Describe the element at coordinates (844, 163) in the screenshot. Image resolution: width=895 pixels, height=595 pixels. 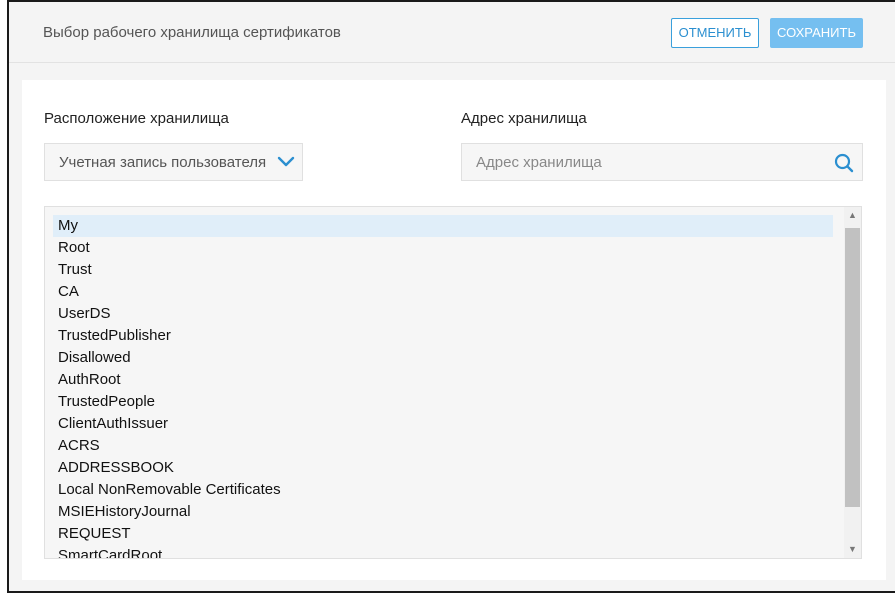
I see `search-icon` at that location.